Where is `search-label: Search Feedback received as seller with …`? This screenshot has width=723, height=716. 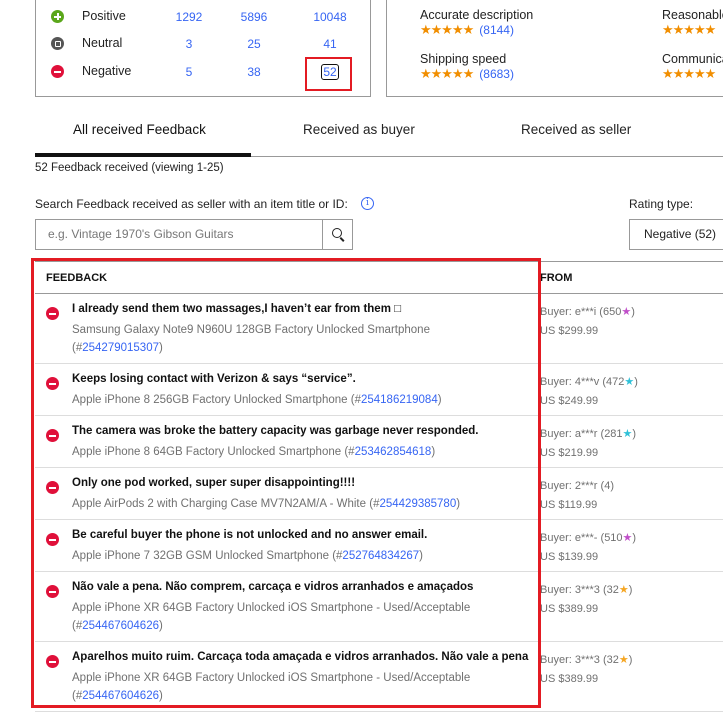
search-label: Search Feedback received as seller with … is located at coordinates (191, 204).